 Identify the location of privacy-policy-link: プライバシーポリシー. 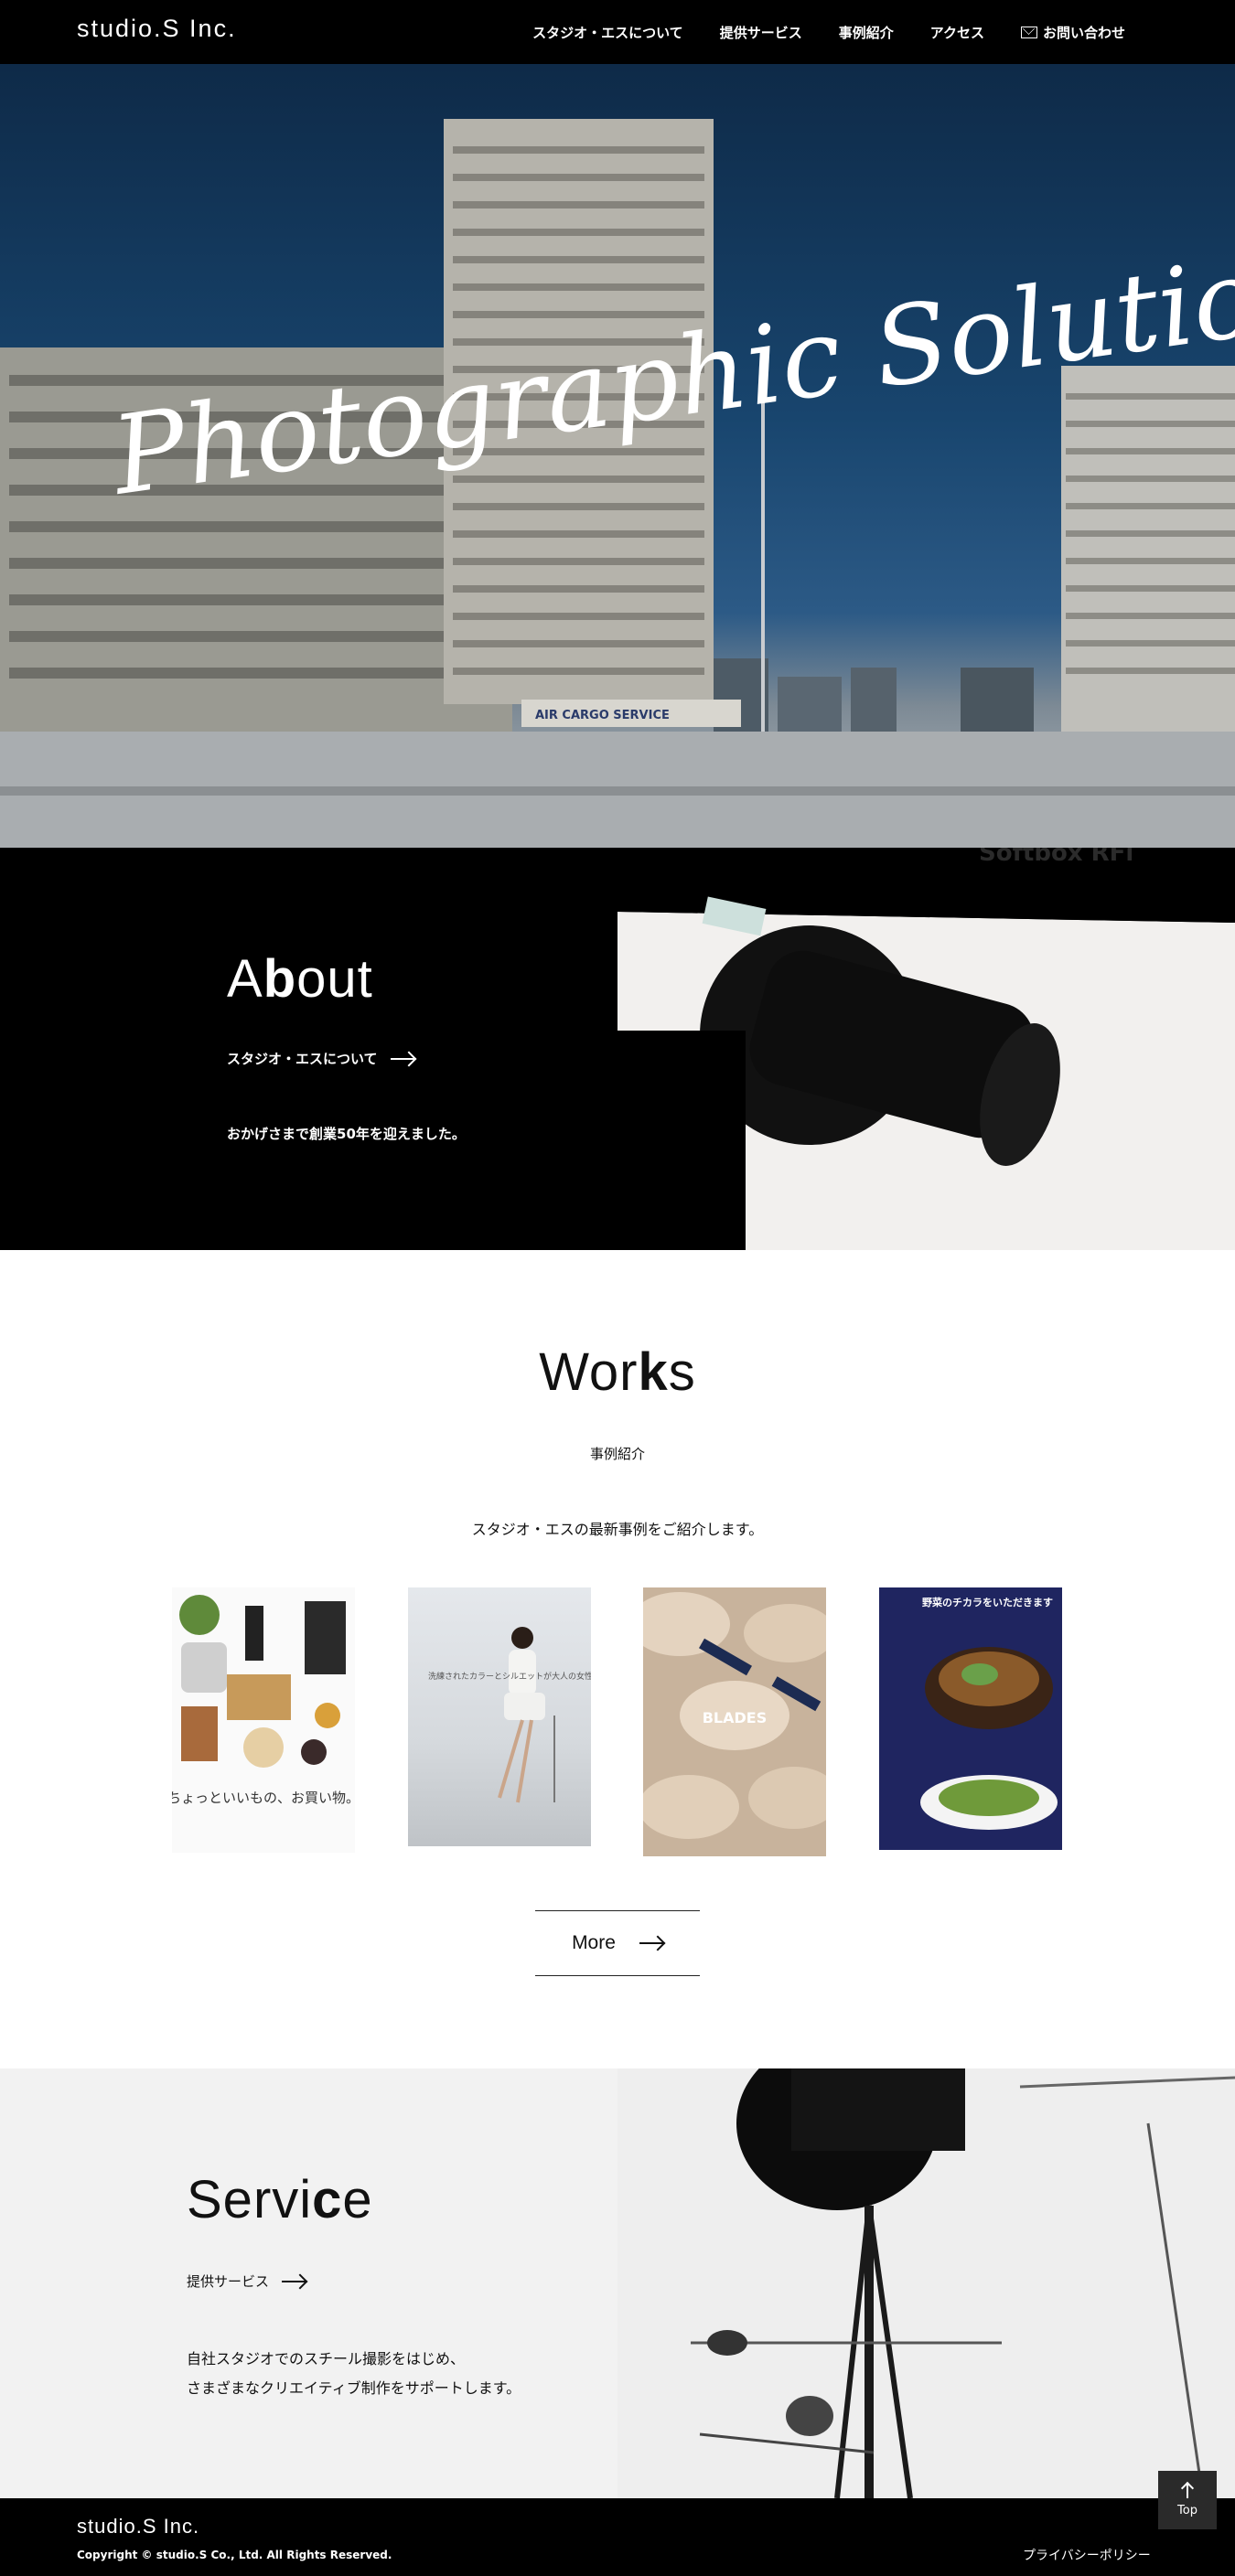
(1087, 2555).